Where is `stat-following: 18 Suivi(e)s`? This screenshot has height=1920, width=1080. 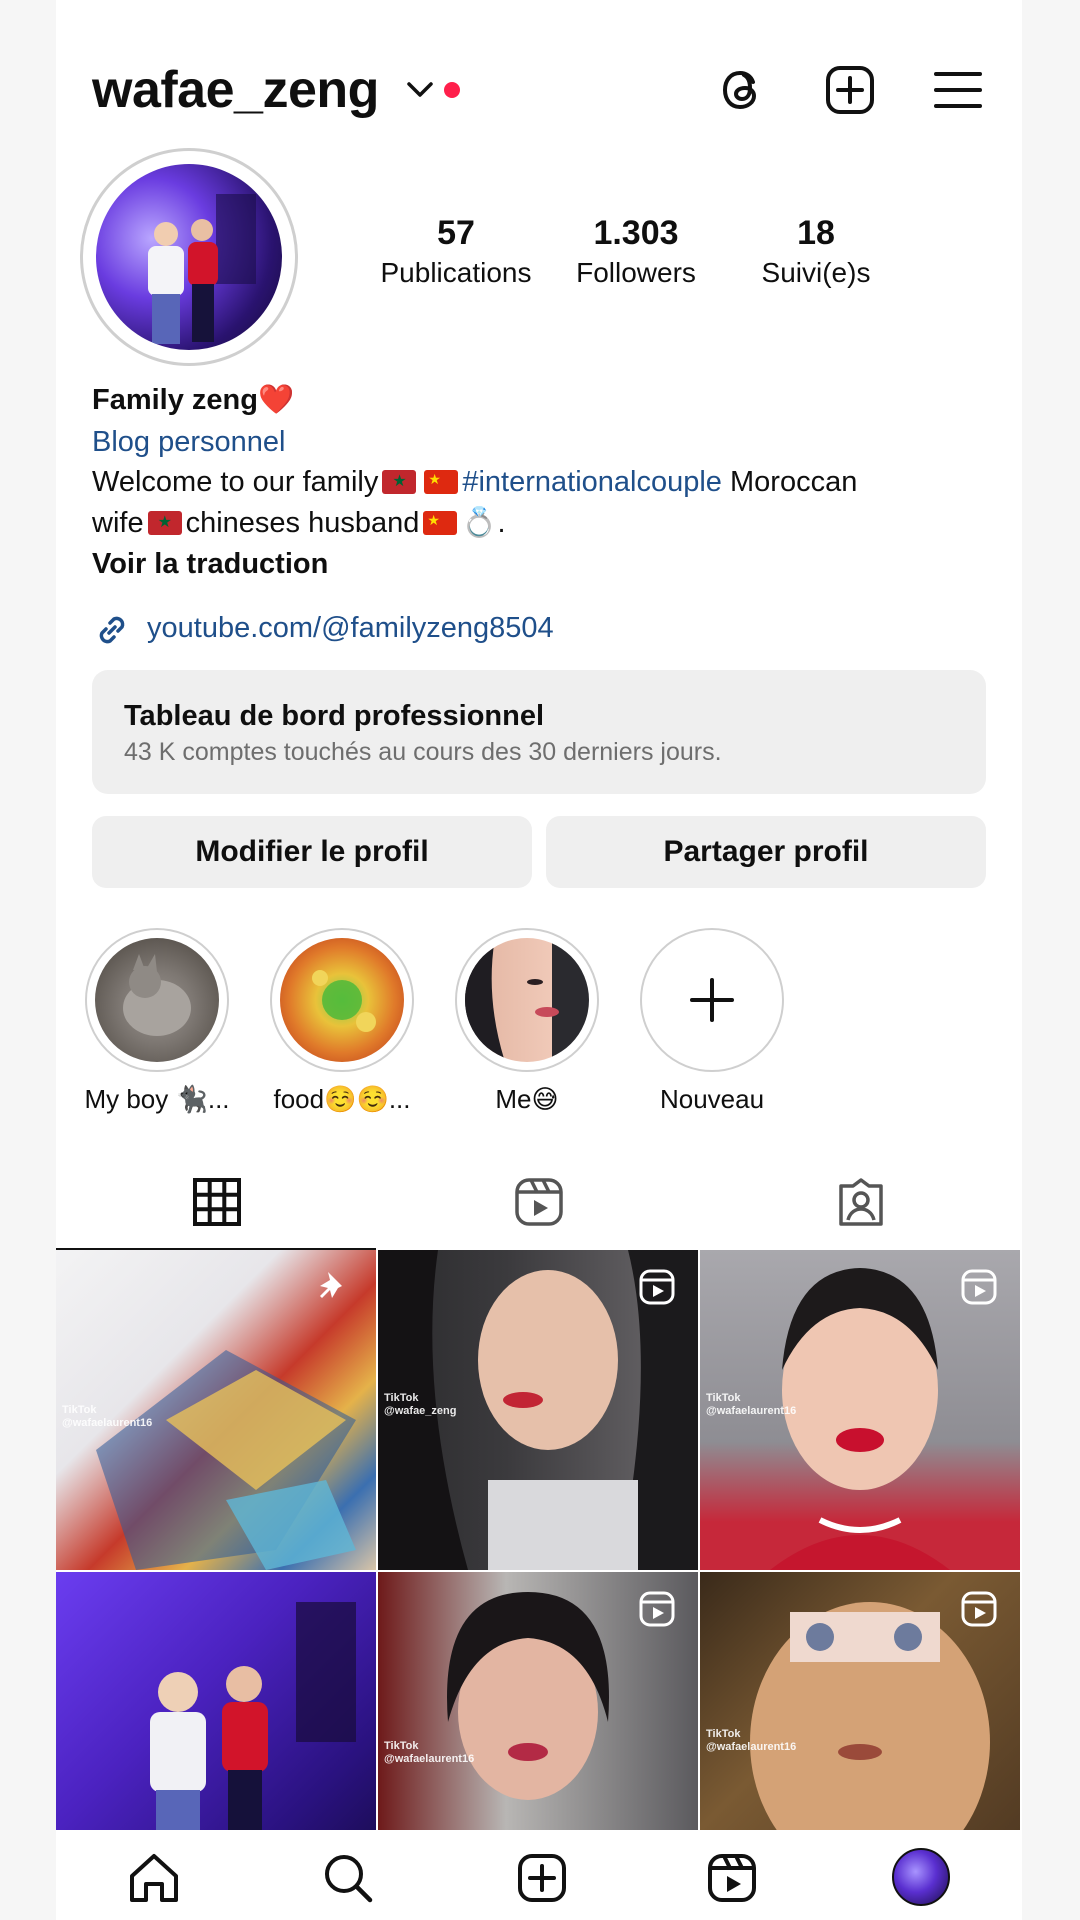
stat-following: 18 Suivi(e)s is located at coordinates (816, 251).